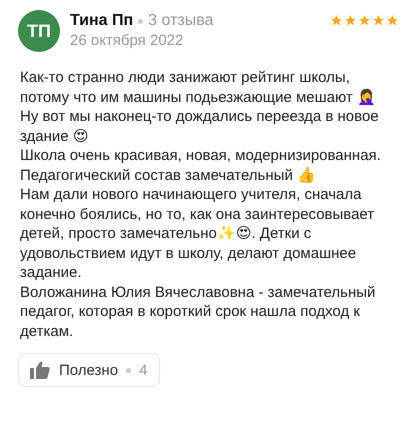 The width and height of the screenshot is (417, 432). What do you see at coordinates (89, 370) in the screenshot?
I see `helpful-button: Полезно 4` at bounding box center [89, 370].